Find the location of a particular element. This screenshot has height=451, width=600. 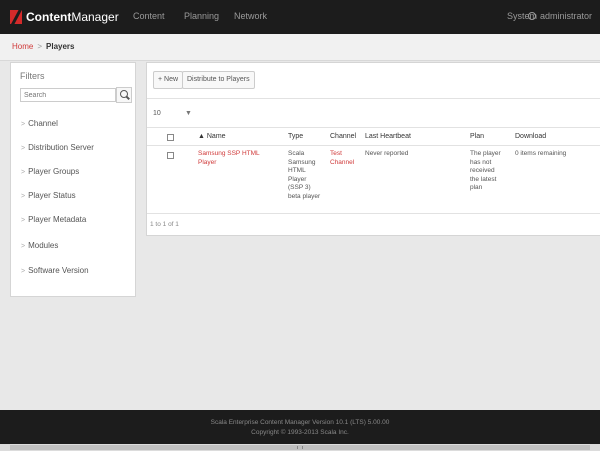

nav-network: Network is located at coordinates (250, 16).